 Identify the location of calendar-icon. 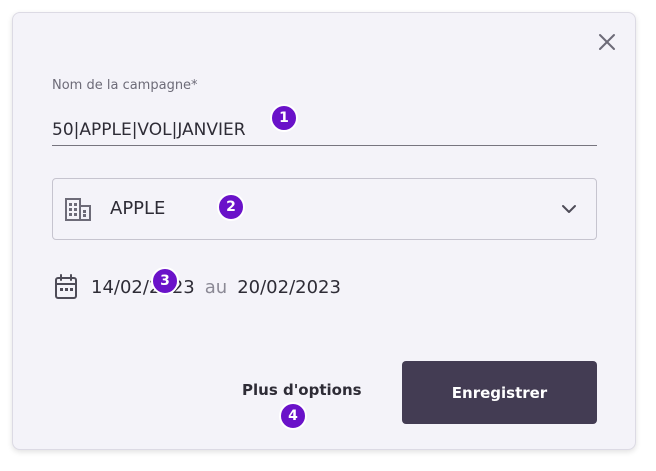
(66, 286).